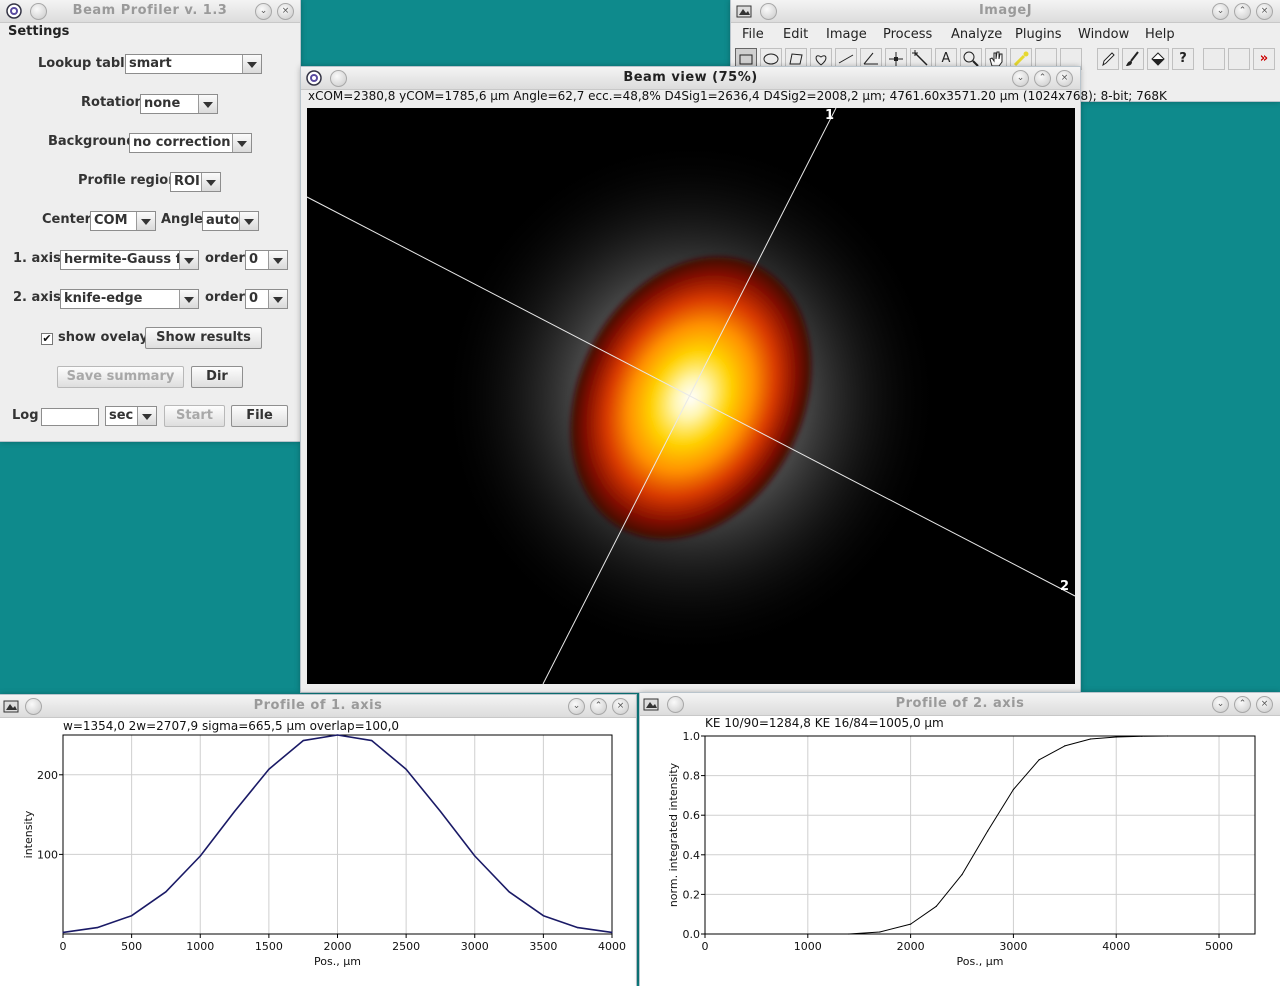  I want to click on menu-plugins: Plugins, so click(1038, 34).